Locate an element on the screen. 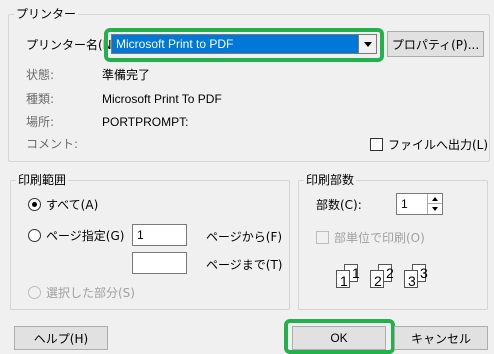  range-selection-radio is located at coordinates (34, 292).